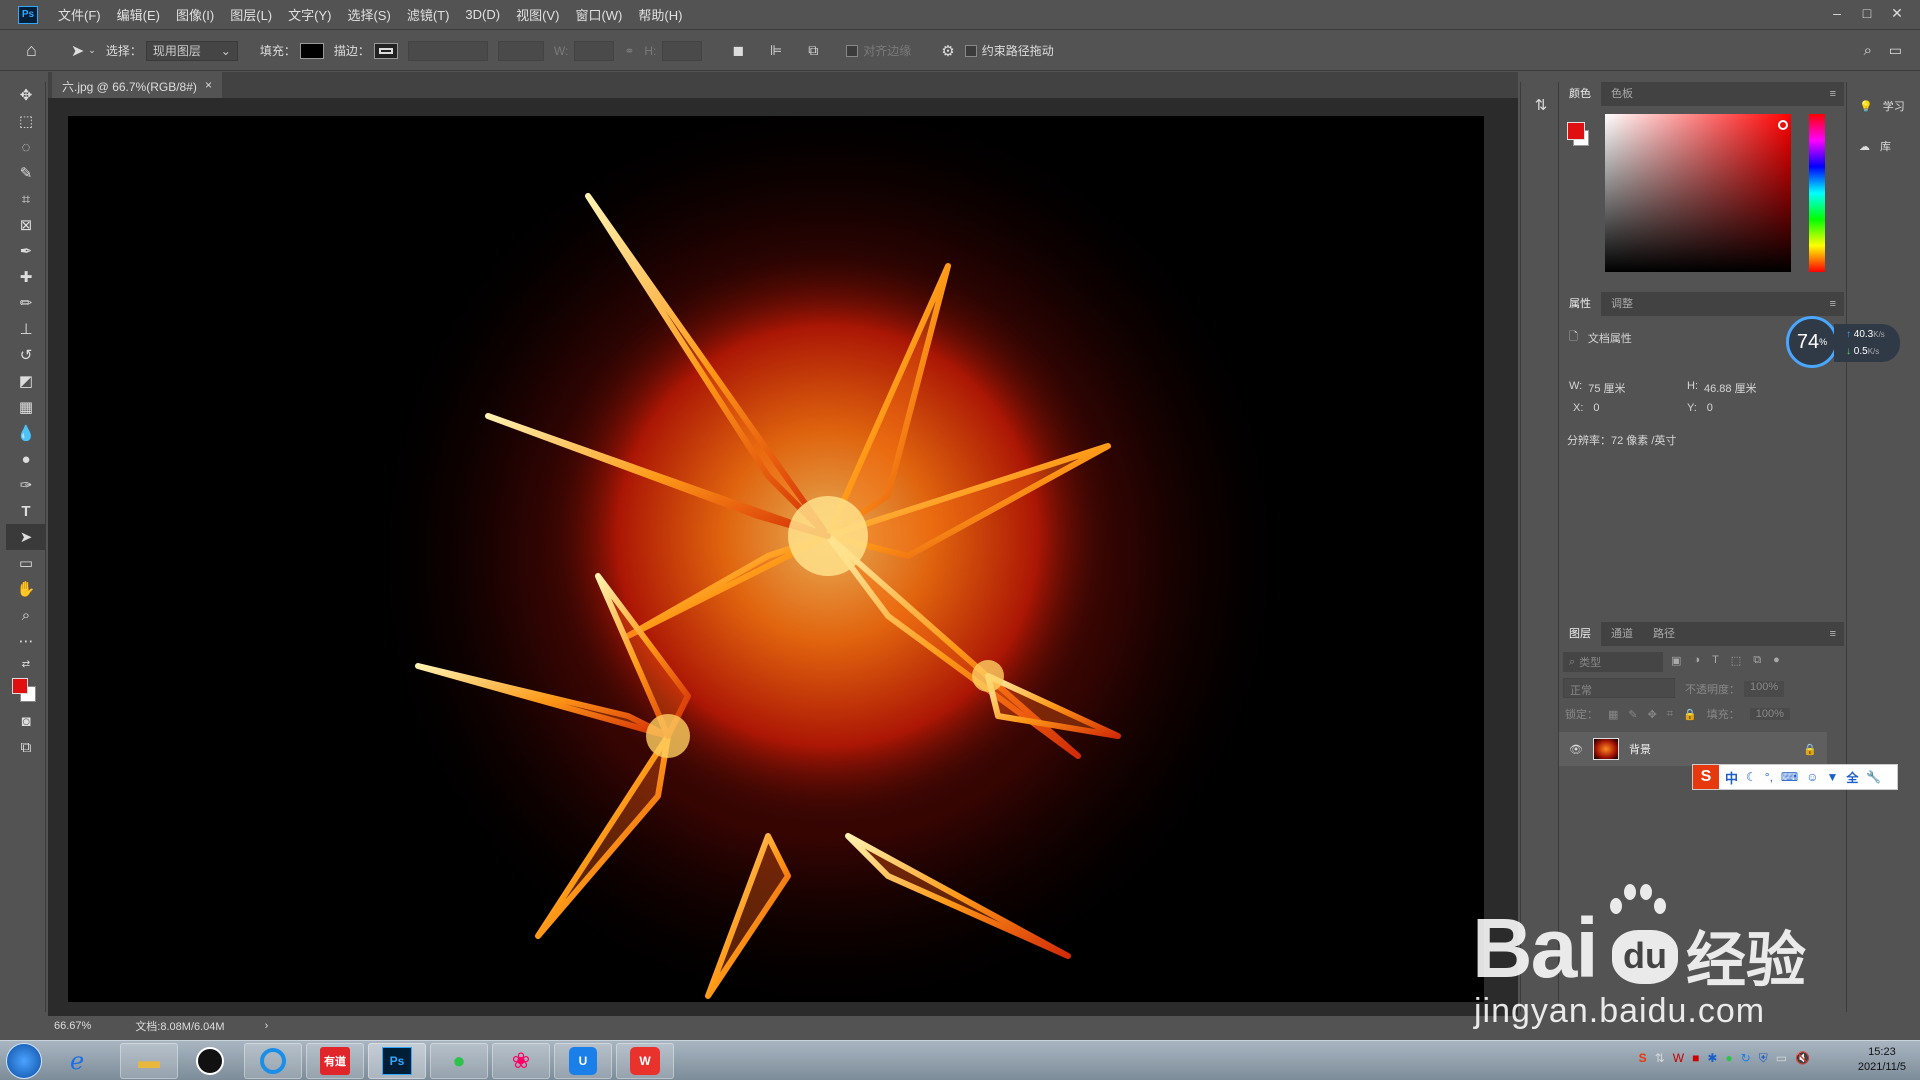 The width and height of the screenshot is (1920, 1080). What do you see at coordinates (1670, 714) in the screenshot?
I see `lock-artboard-icon: ⌗` at bounding box center [1670, 714].